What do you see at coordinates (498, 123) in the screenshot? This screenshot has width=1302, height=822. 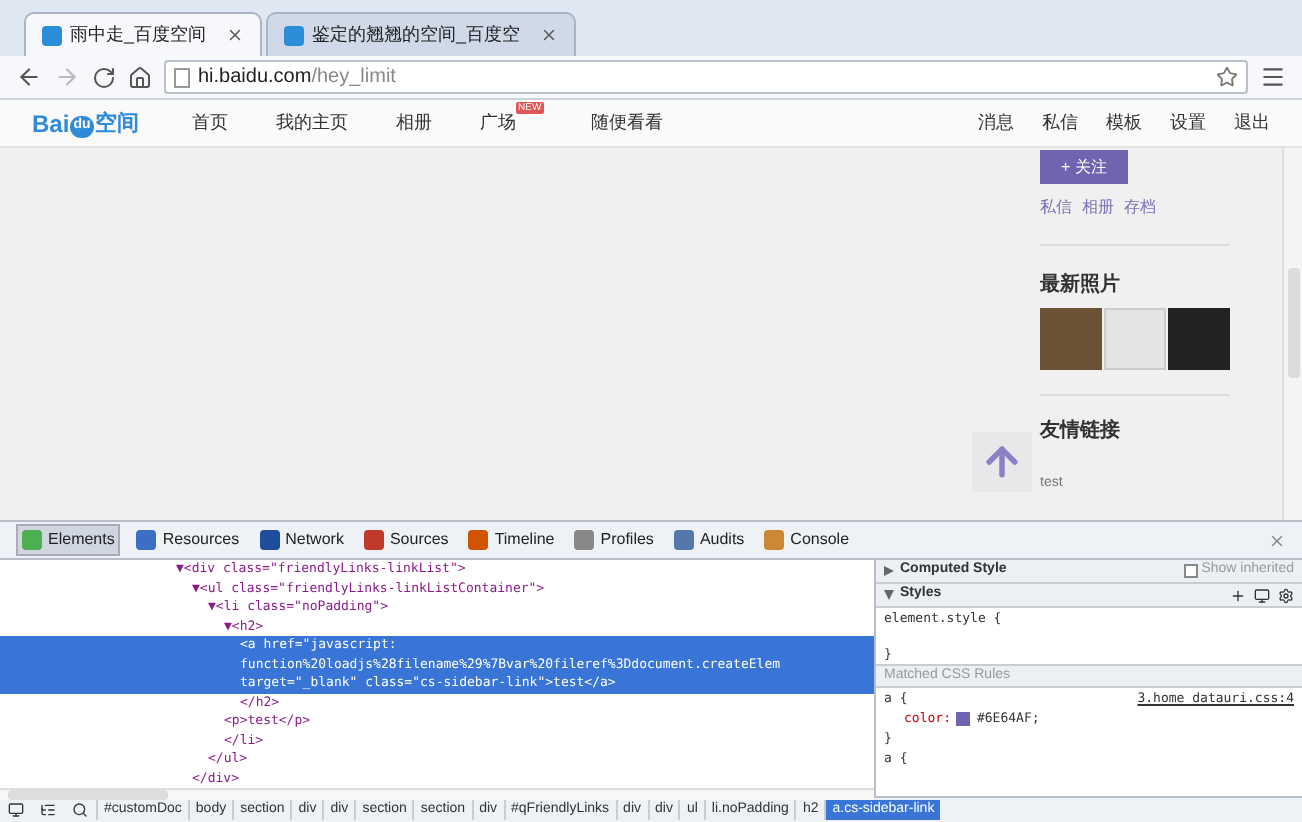 I see `nav-link: 广场` at bounding box center [498, 123].